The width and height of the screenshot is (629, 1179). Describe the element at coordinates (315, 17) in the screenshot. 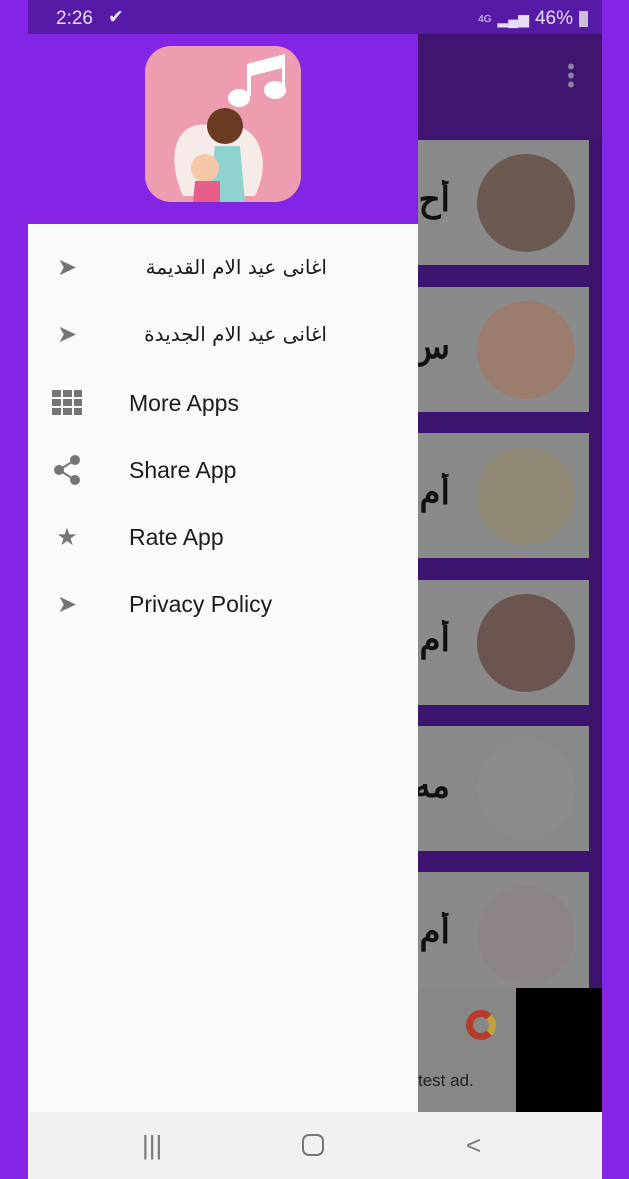

I see `status-bar: 2:26 ✔ 4G ▂▄▆ 46%` at that location.